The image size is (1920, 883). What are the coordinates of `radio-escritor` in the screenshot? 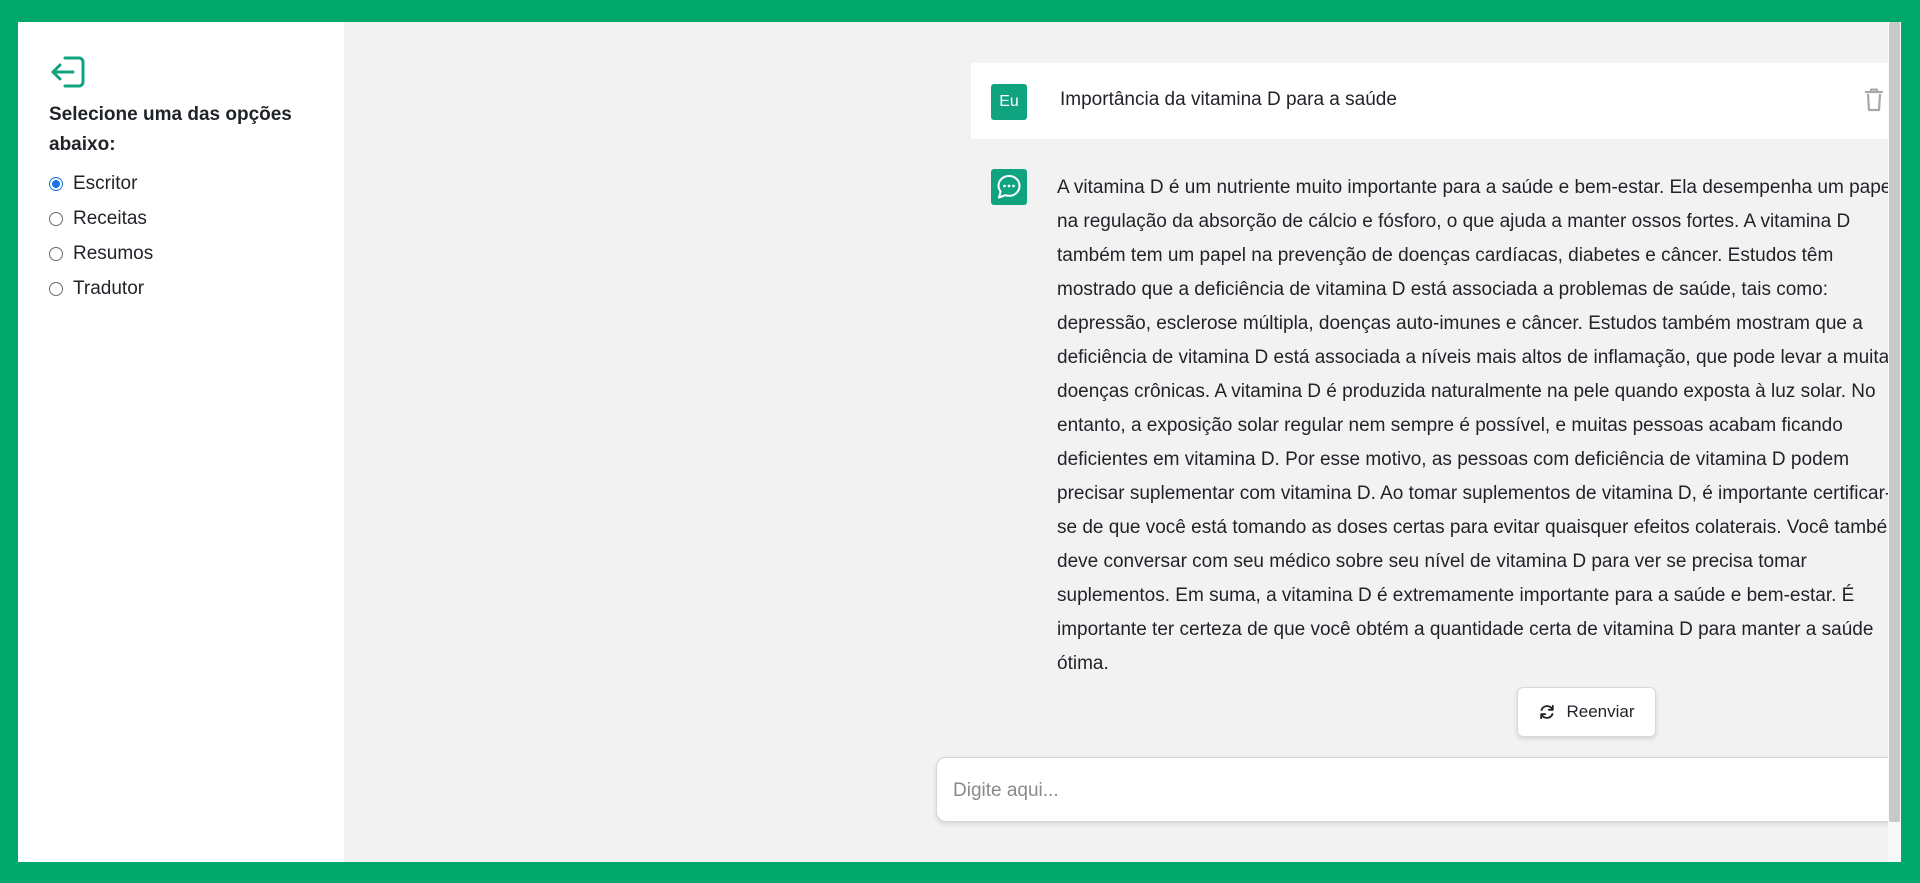 It's located at (56, 183).